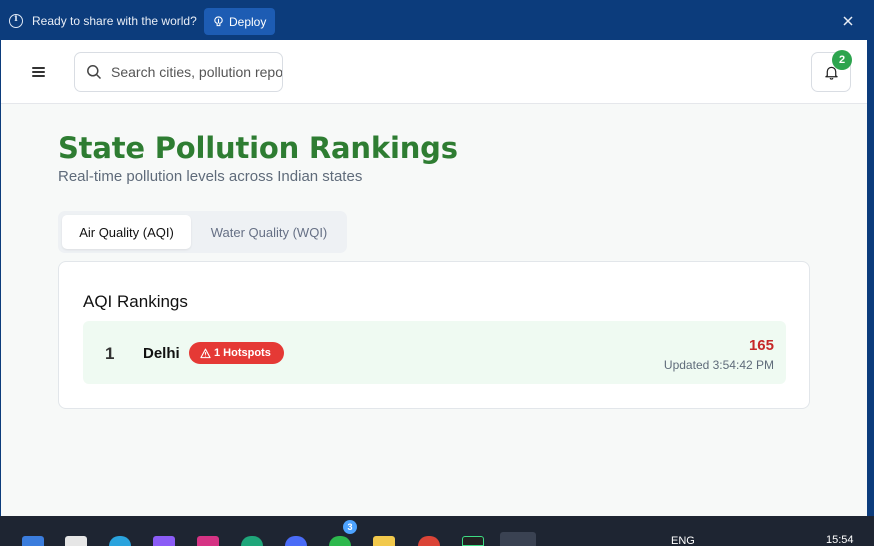 This screenshot has width=874, height=546. I want to click on os-taskbar: 3 ENG 15:54, so click(437, 531).